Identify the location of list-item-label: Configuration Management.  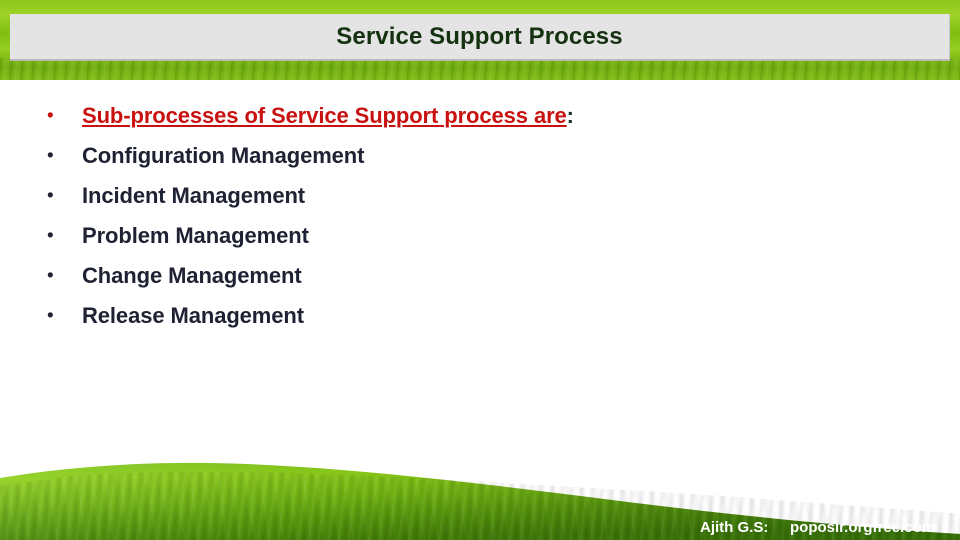
(223, 155).